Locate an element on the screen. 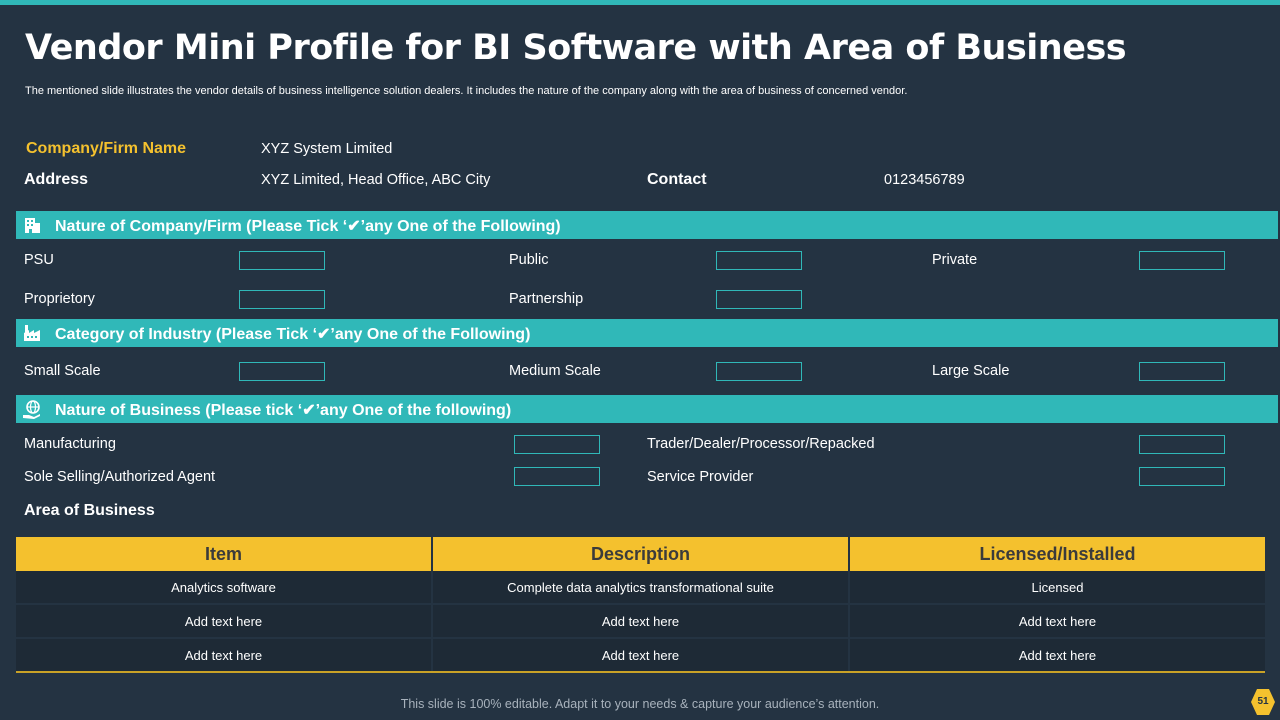 The width and height of the screenshot is (1280, 720). option-large-scale-checkbox is located at coordinates (1182, 371).